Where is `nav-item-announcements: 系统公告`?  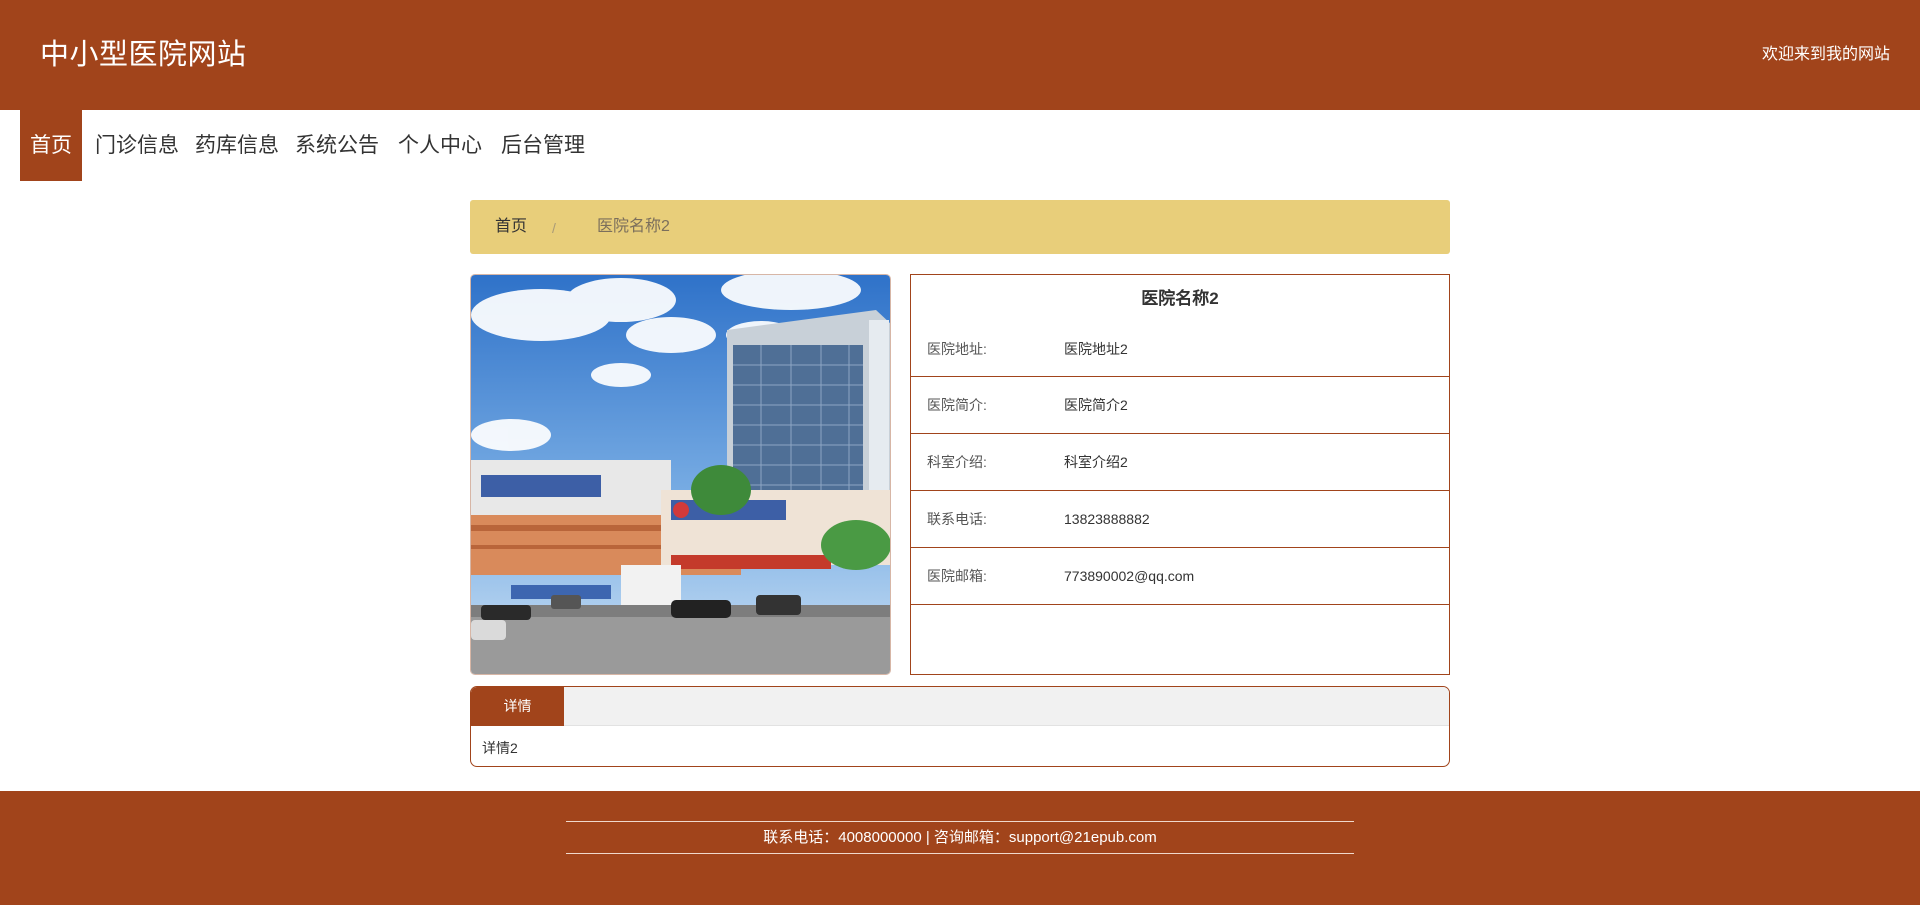
nav-item-announcements: 系统公告 is located at coordinates (337, 145).